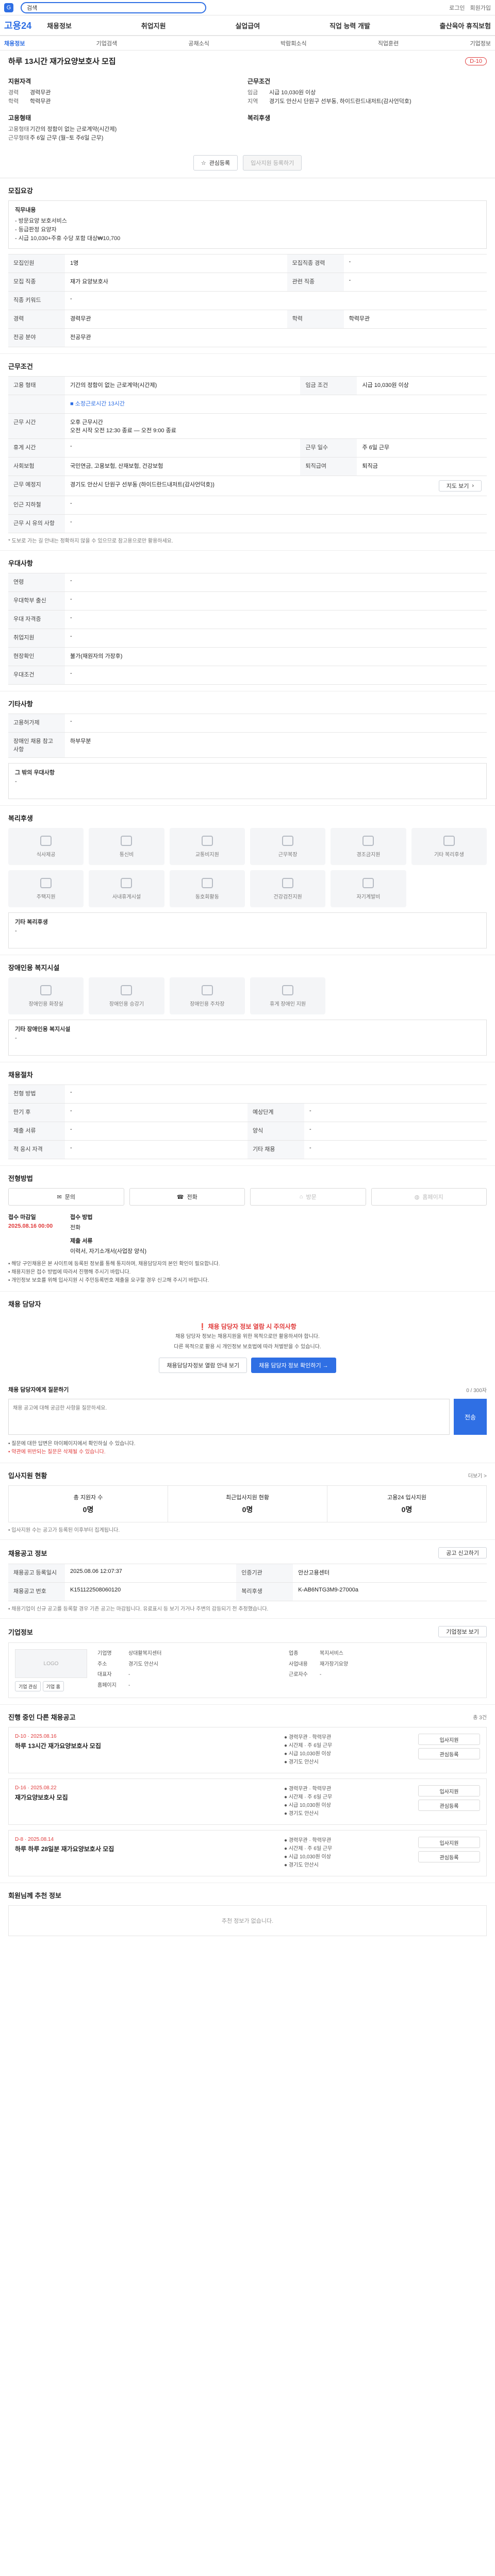  Describe the element at coordinates (301, 1197) in the screenshot. I see `visit-icon: ⌂` at that location.